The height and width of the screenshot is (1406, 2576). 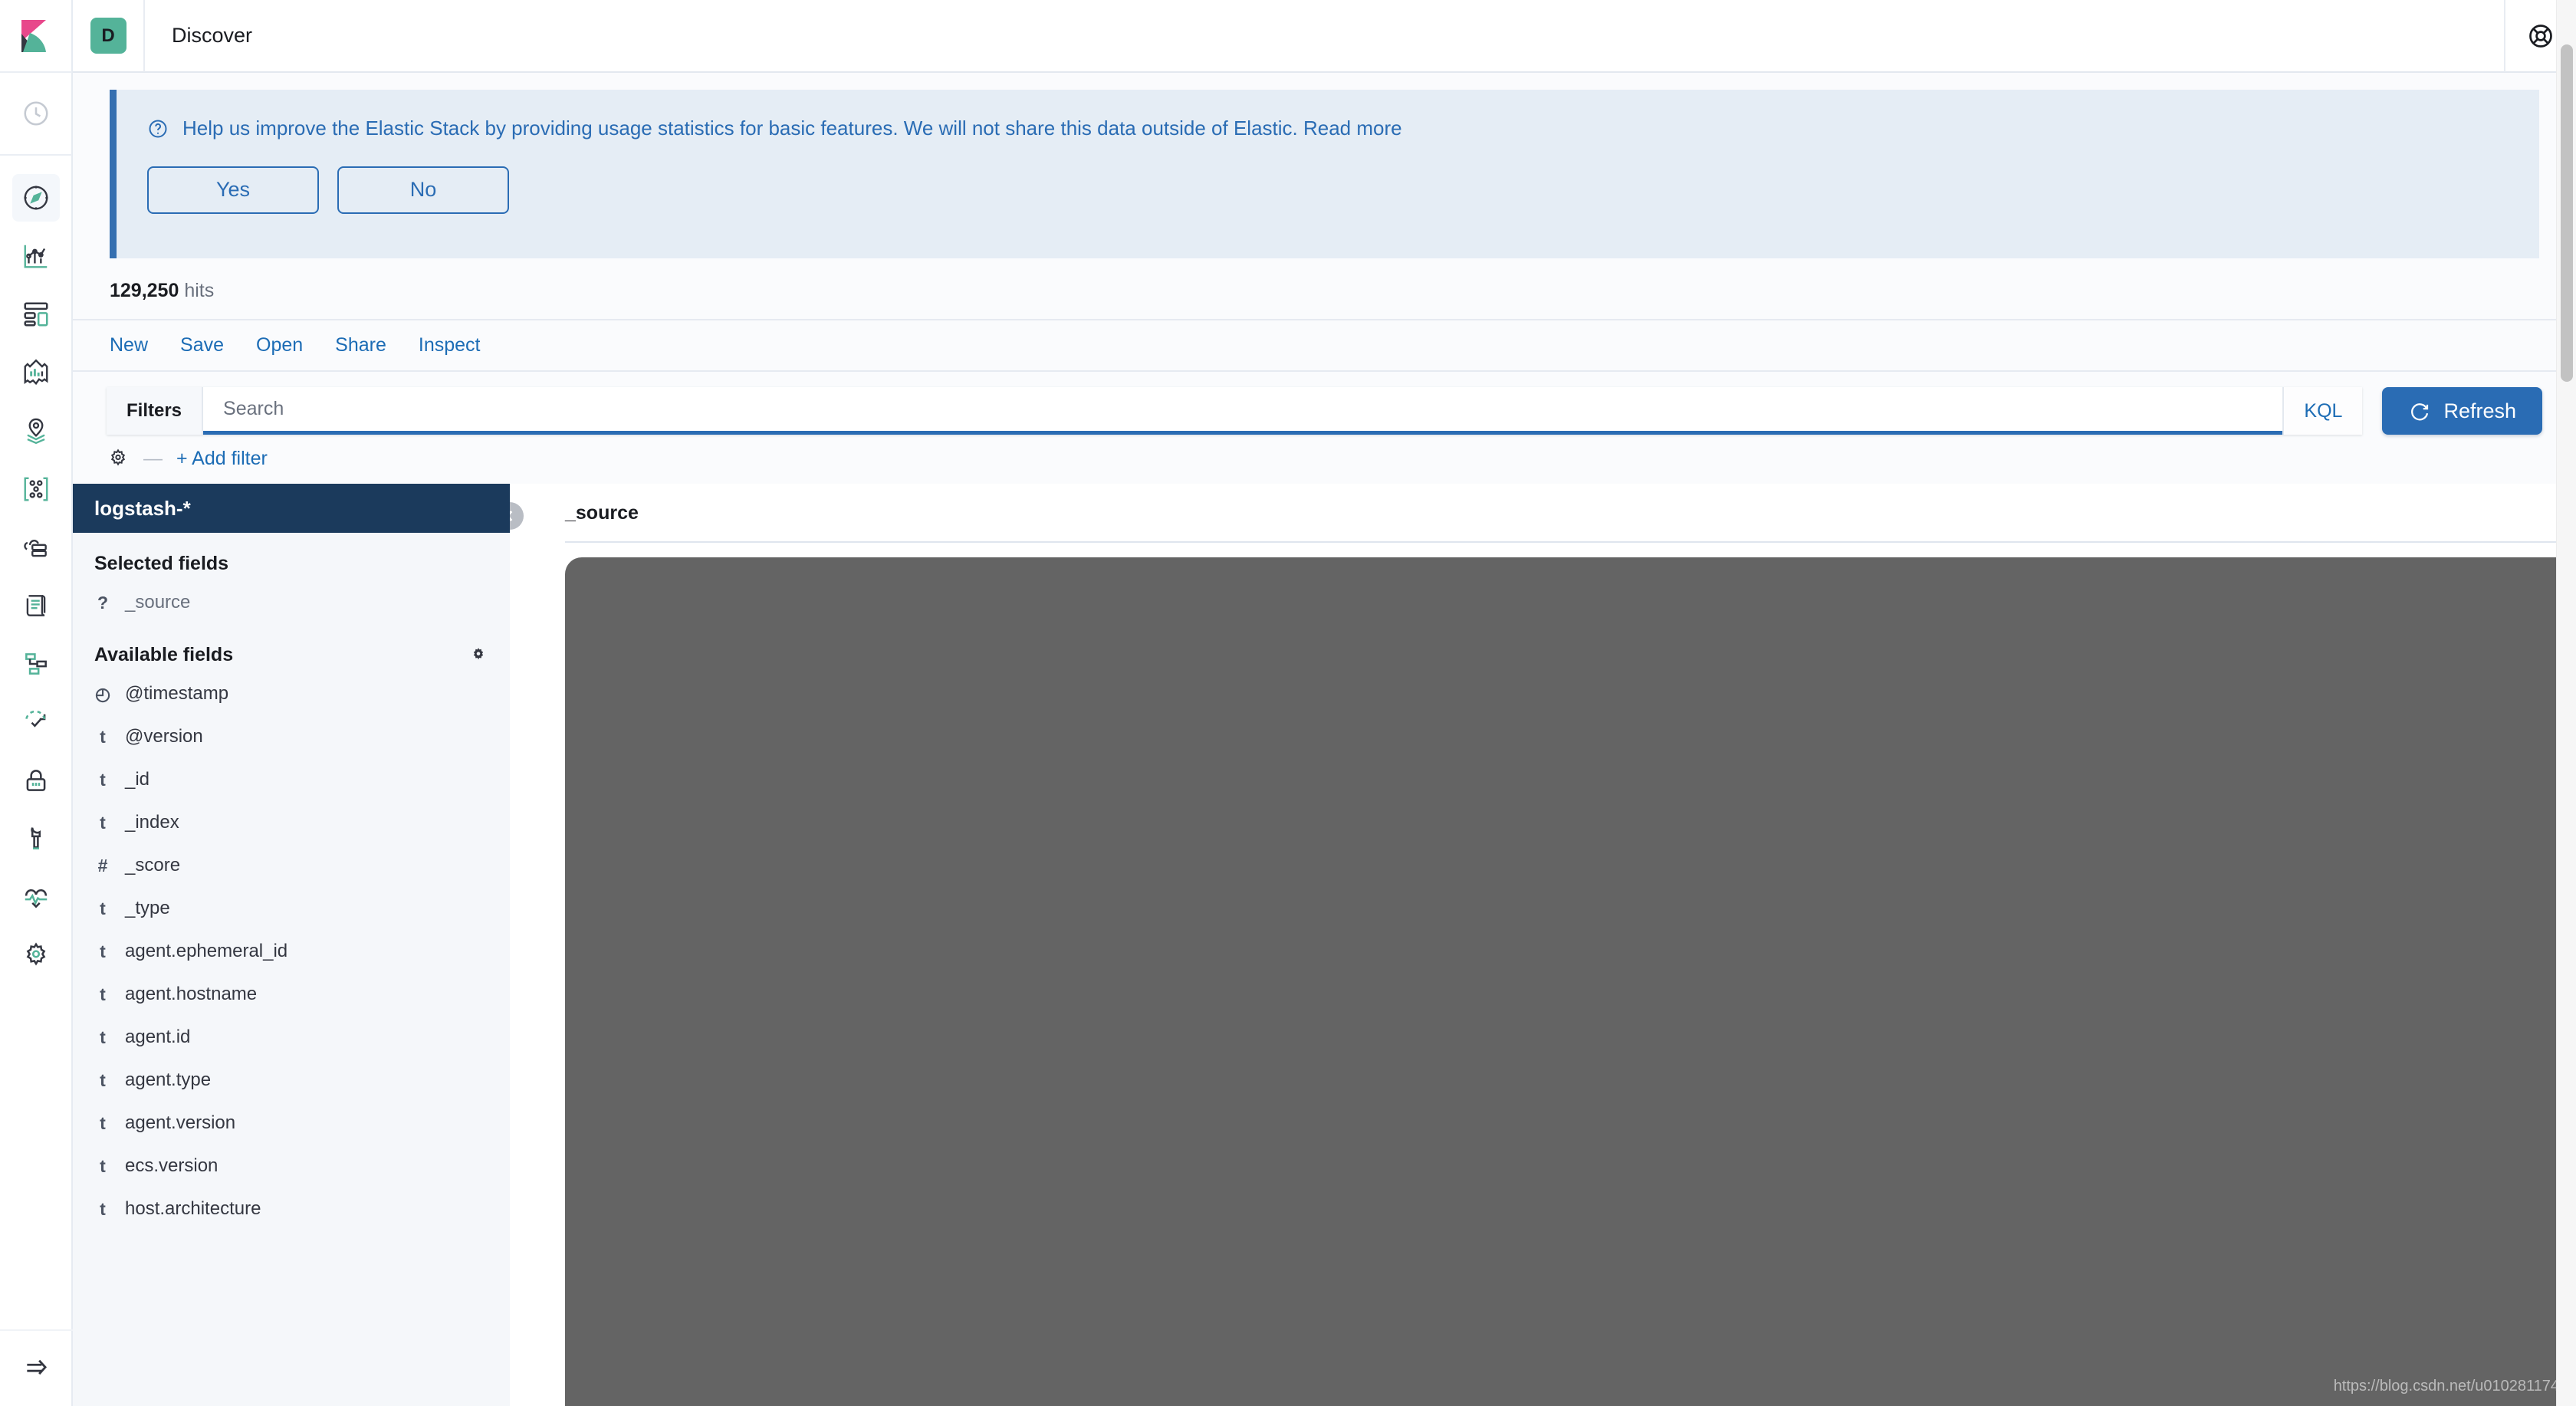 What do you see at coordinates (423, 190) in the screenshot?
I see `telemetry-no-button: No` at bounding box center [423, 190].